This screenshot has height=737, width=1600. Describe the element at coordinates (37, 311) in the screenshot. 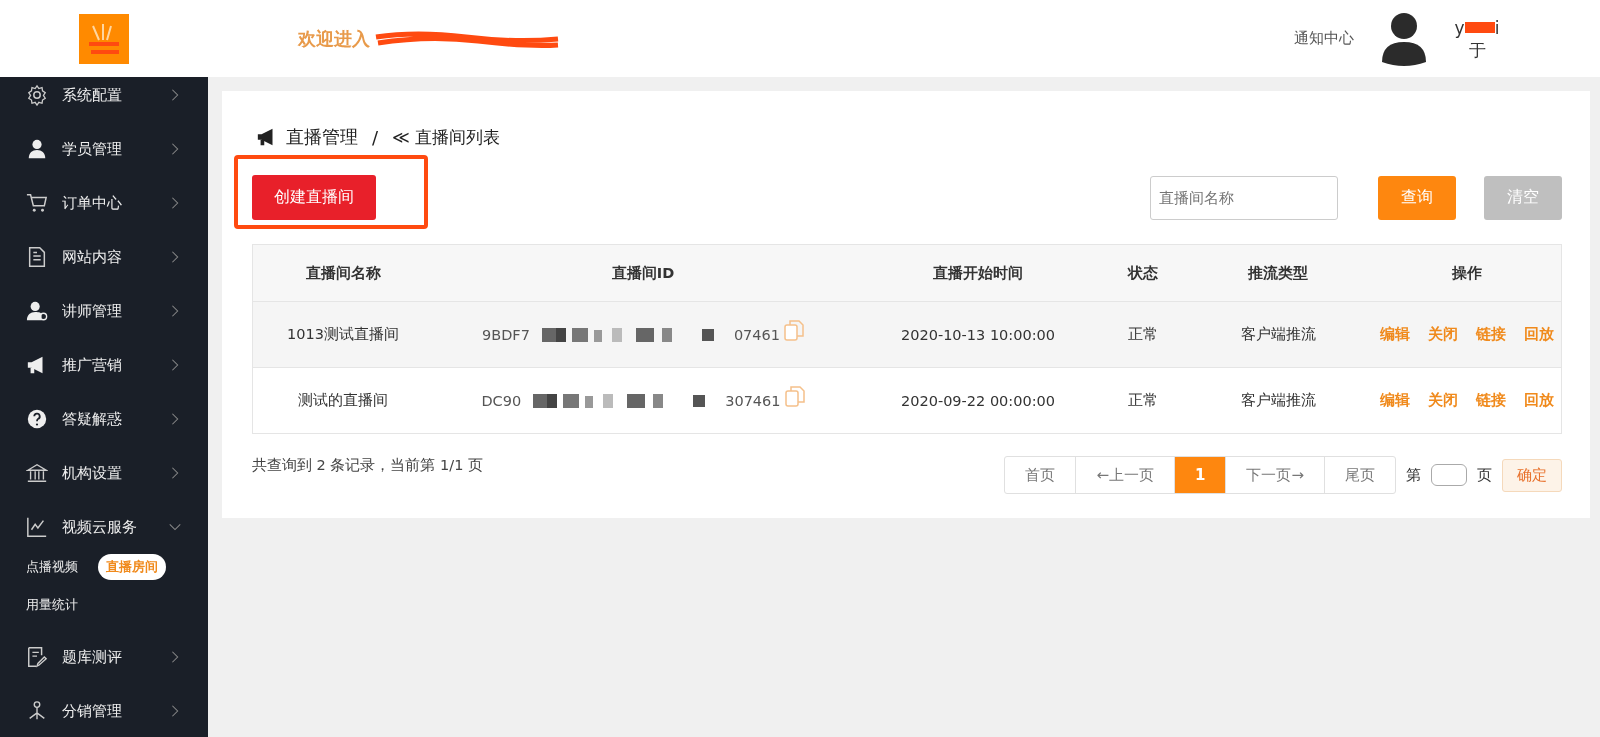

I see `teacher-icon` at that location.